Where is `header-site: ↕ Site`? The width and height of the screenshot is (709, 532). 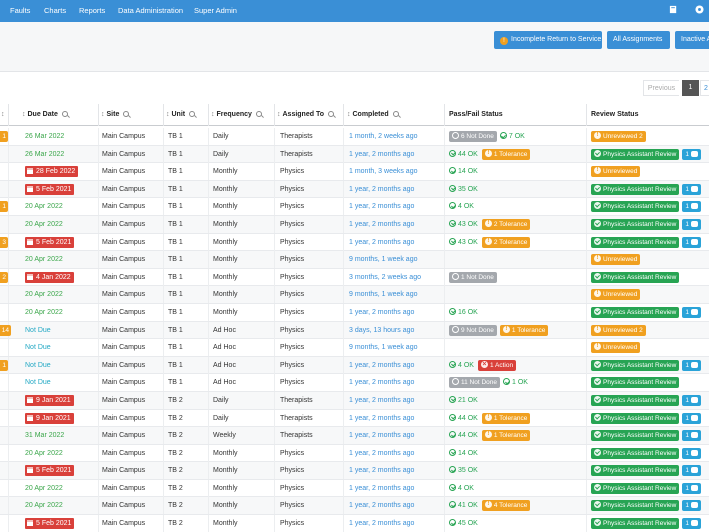 header-site: ↕ Site is located at coordinates (115, 114).